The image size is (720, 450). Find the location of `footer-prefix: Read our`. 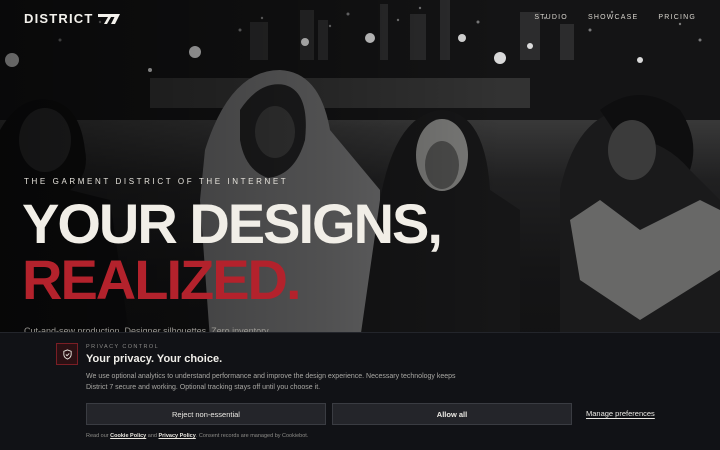

footer-prefix: Read our is located at coordinates (97, 436).